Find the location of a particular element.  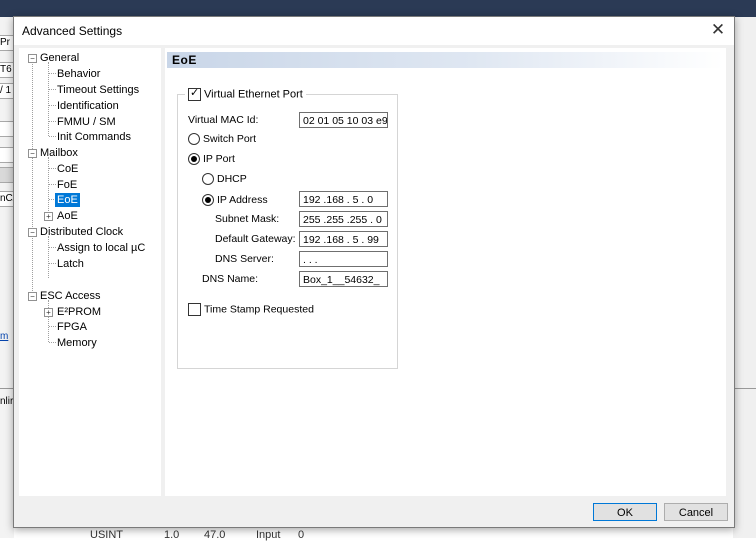

virtual-ethernet-port-checkbox: Virtual Ethernet Port is located at coordinates (245, 93).